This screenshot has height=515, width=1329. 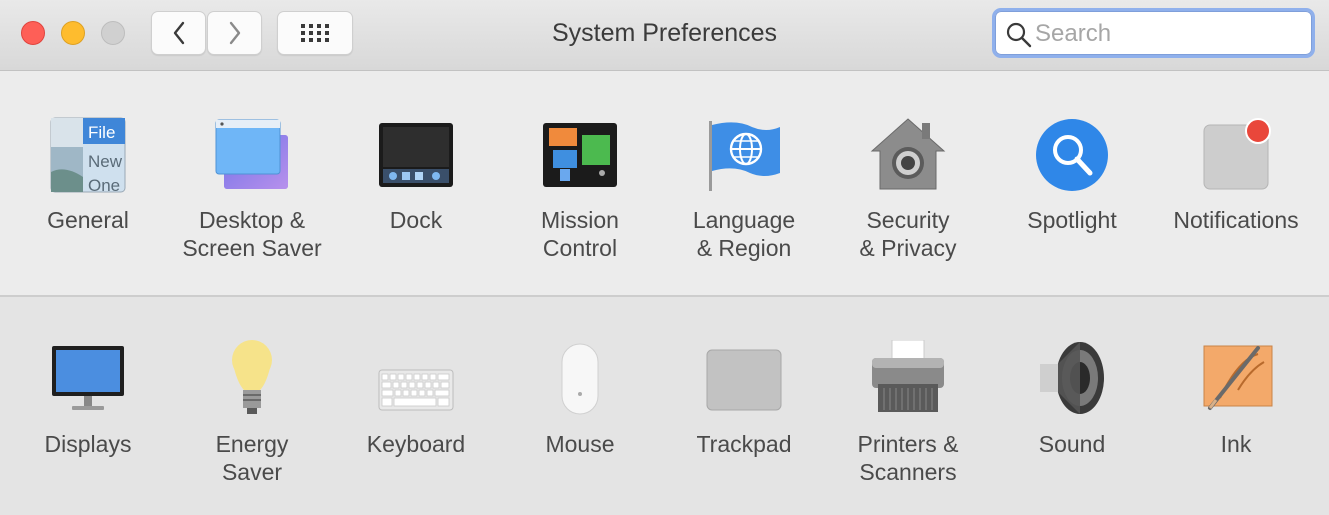 What do you see at coordinates (908, 376) in the screenshot?
I see `printers-scanners-icon` at bounding box center [908, 376].